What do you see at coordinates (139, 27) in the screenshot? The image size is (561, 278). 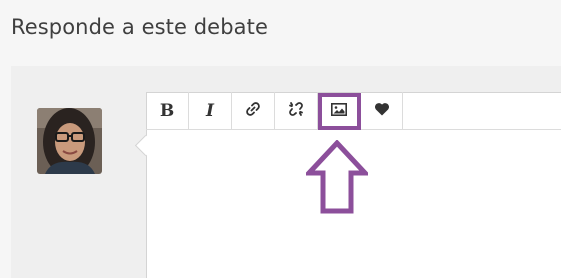 I see `page-title: Responde a este debate` at bounding box center [139, 27].